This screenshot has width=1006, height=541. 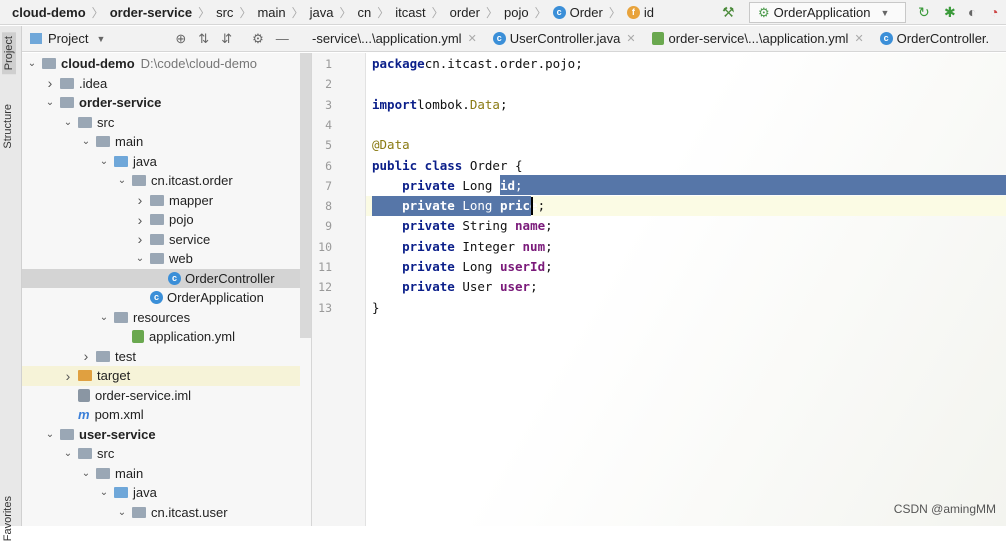 I want to click on tree-item: › pojo, so click(x=161, y=220).